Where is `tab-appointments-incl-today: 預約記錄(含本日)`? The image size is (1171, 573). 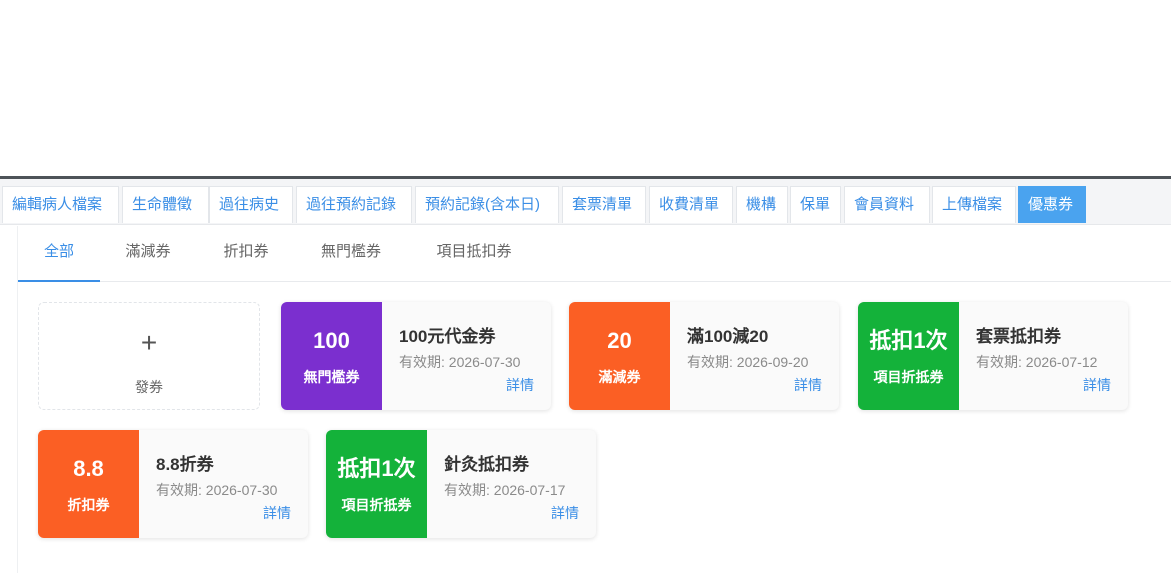
tab-appointments-incl-today: 預約記錄(含本日) is located at coordinates (487, 204).